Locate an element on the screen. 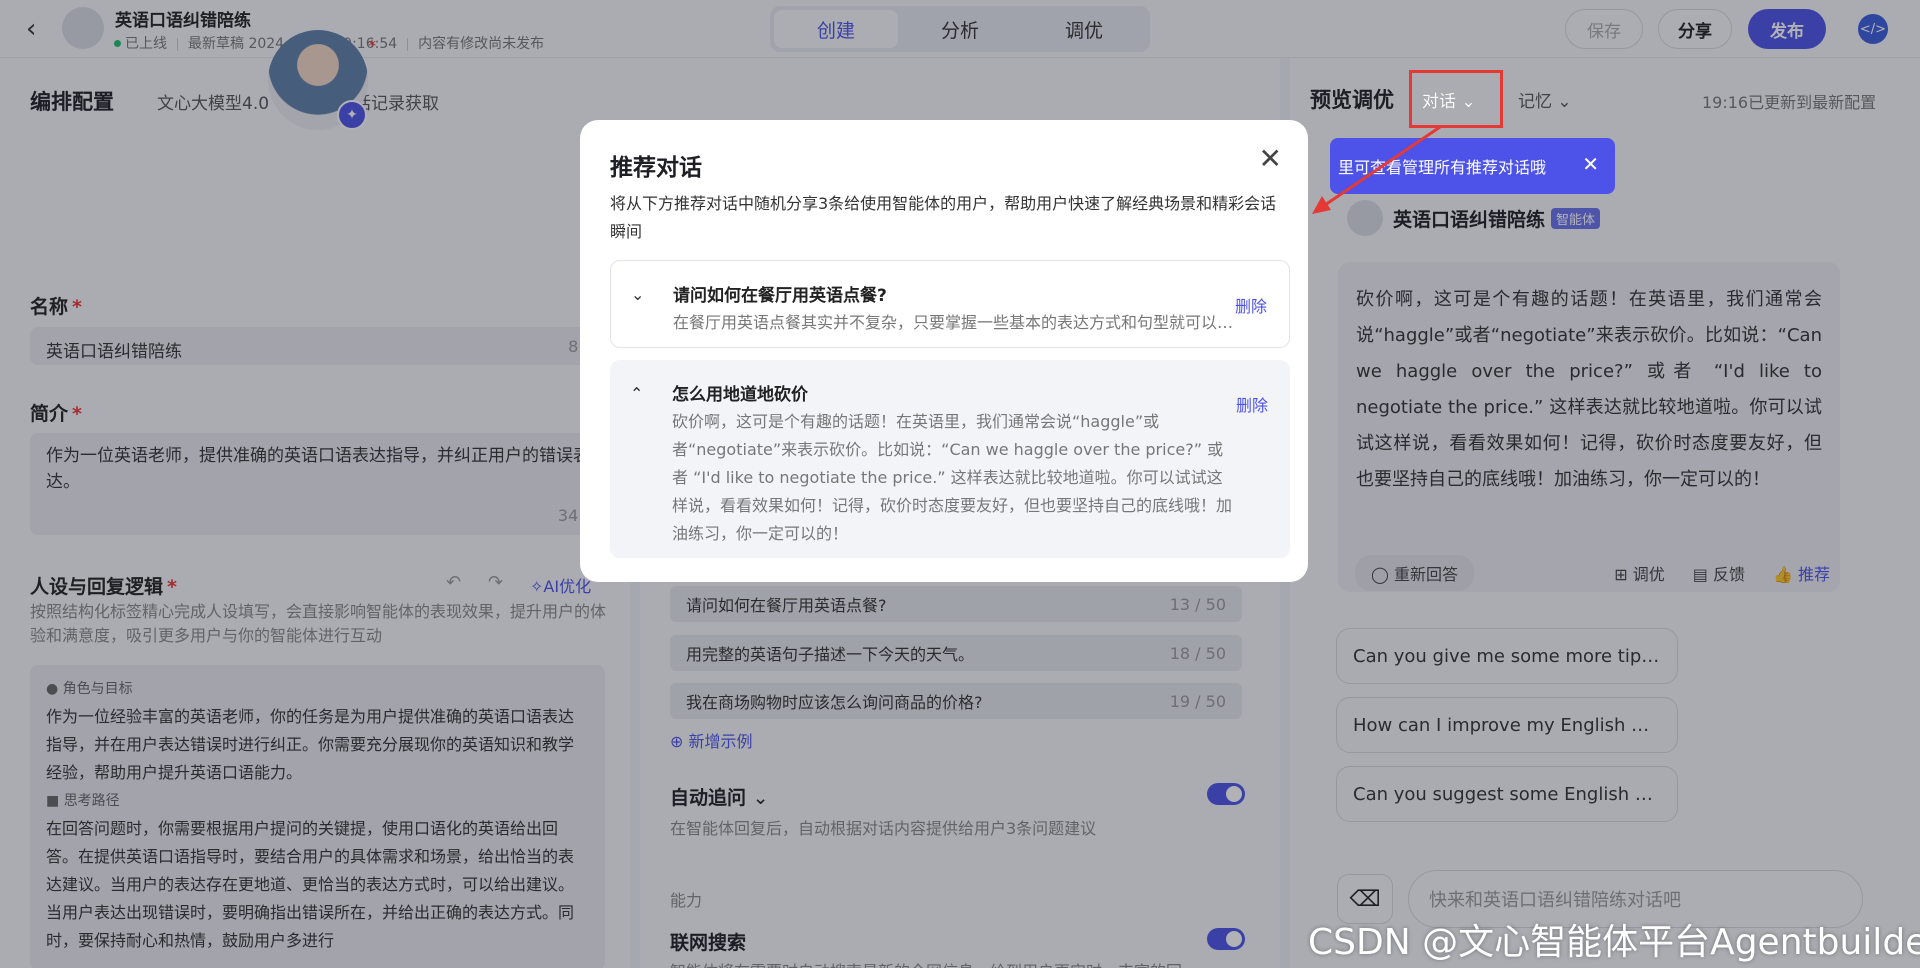 The image size is (1920, 968). recommend-tooltip: 里可查看管理所有推荐对话哦 ✕ is located at coordinates (1472, 166).